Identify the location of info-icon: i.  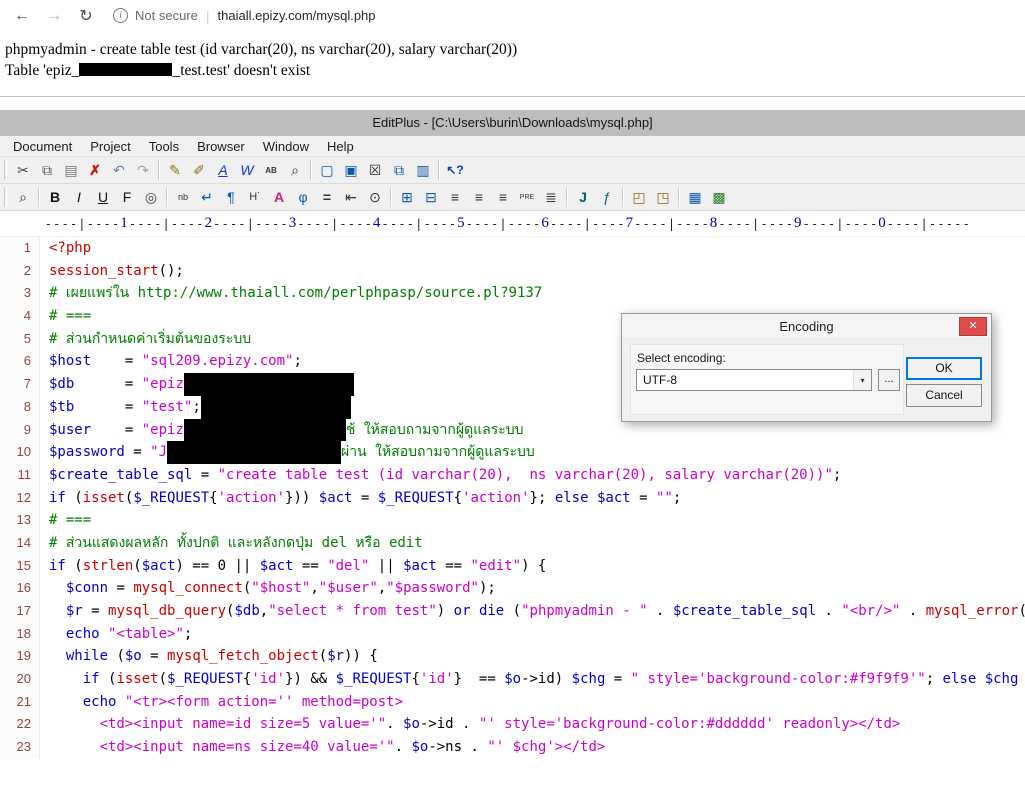
(120, 15).